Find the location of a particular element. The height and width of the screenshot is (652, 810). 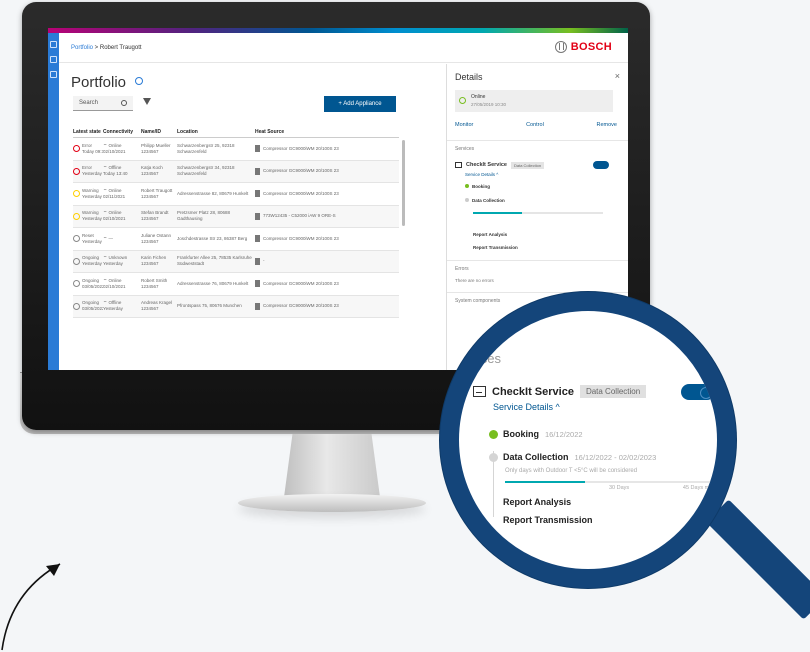

add-appliance-button: + Add Appliance is located at coordinates (360, 104).